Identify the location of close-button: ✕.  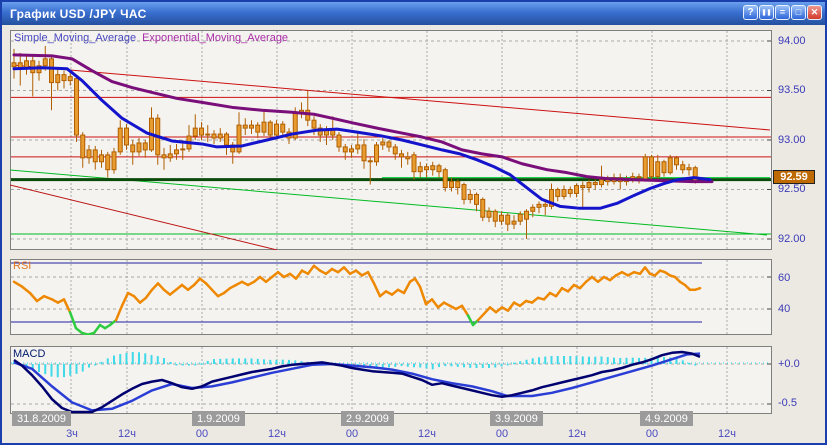
(814, 12).